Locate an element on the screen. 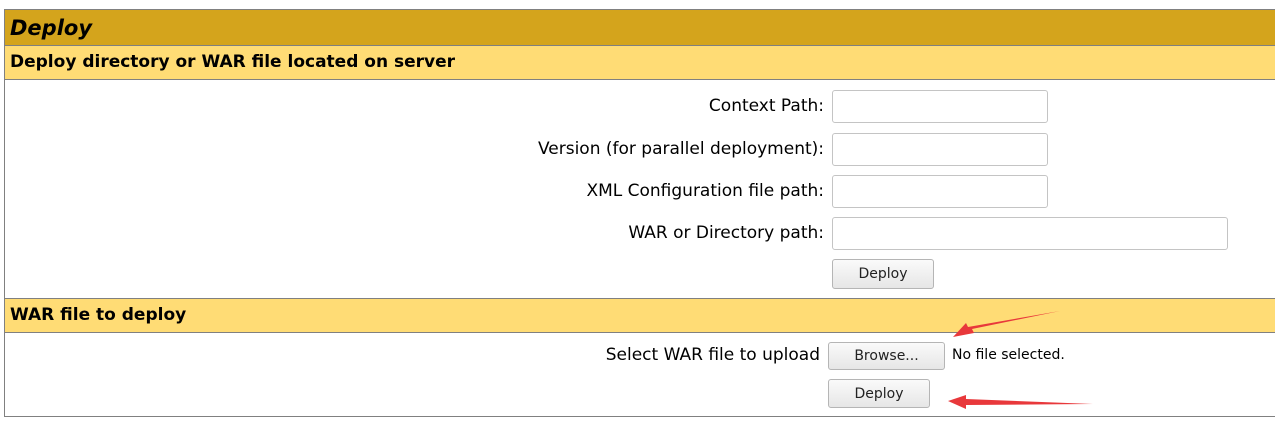 Image resolution: width=1275 pixels, height=428 pixels. annotation-arrow-icons is located at coordinates (1020, 360).